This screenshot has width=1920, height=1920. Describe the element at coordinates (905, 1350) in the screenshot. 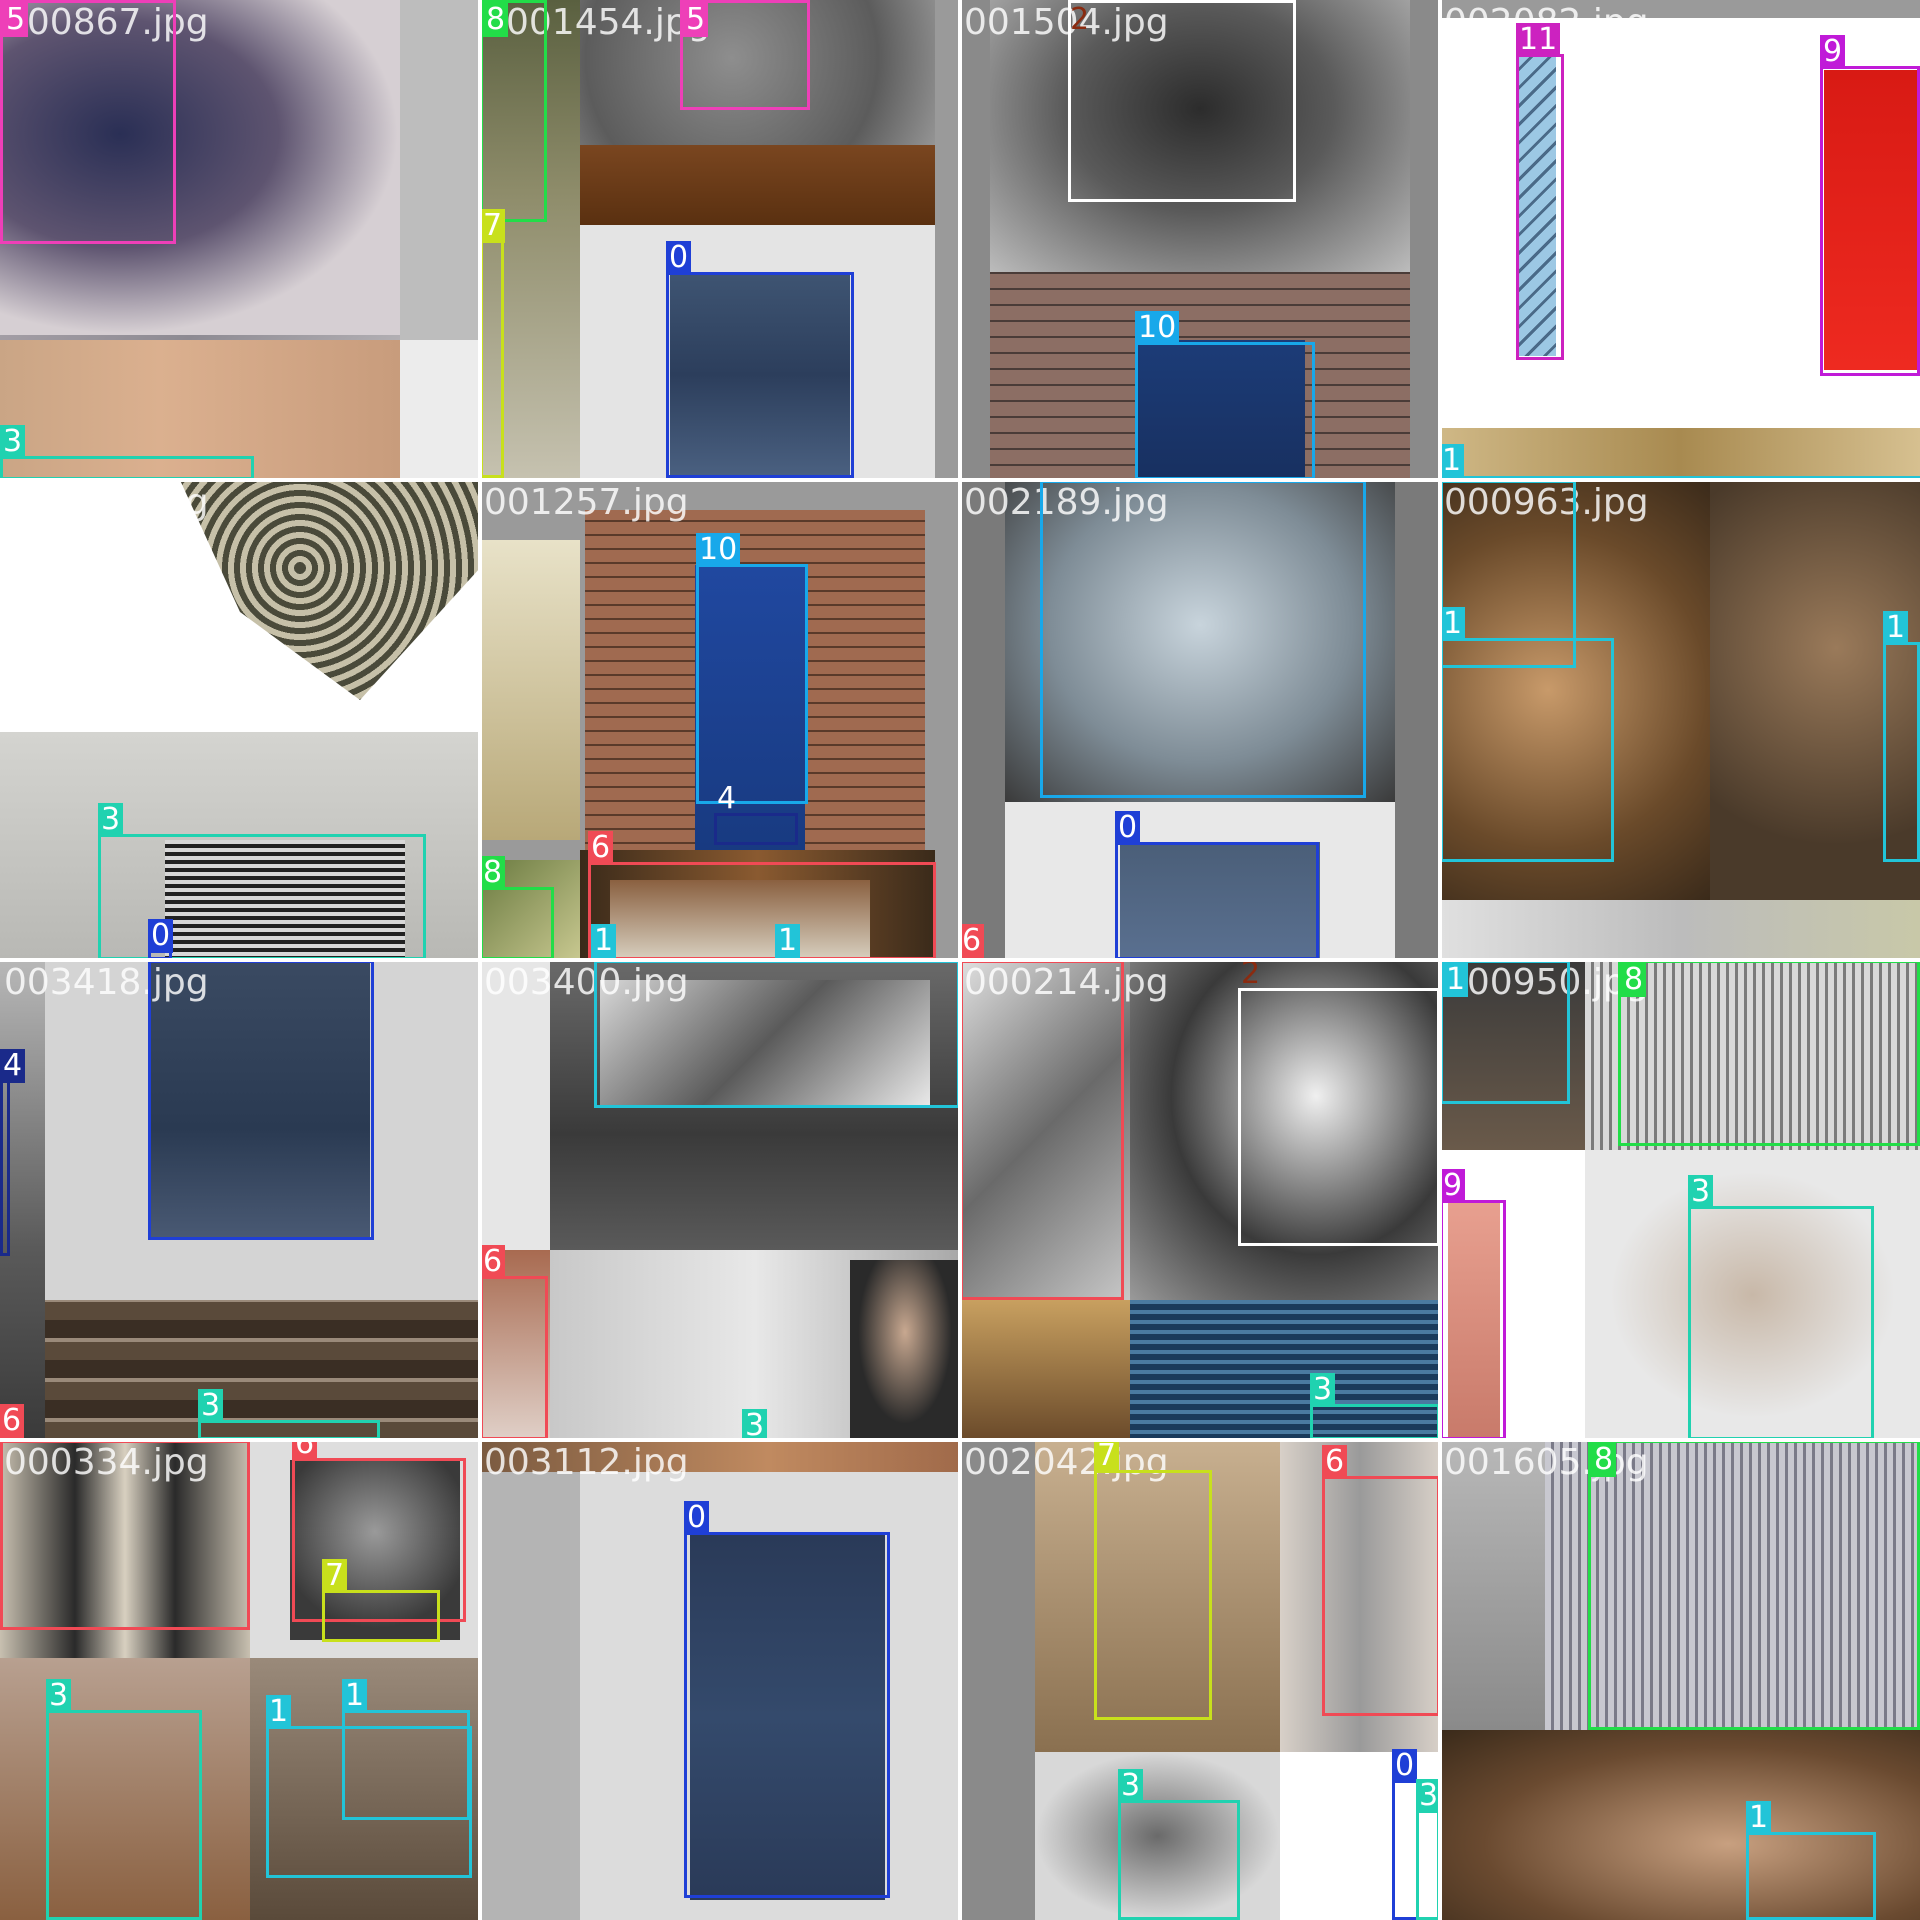

I see `photo-smiling-woman` at that location.